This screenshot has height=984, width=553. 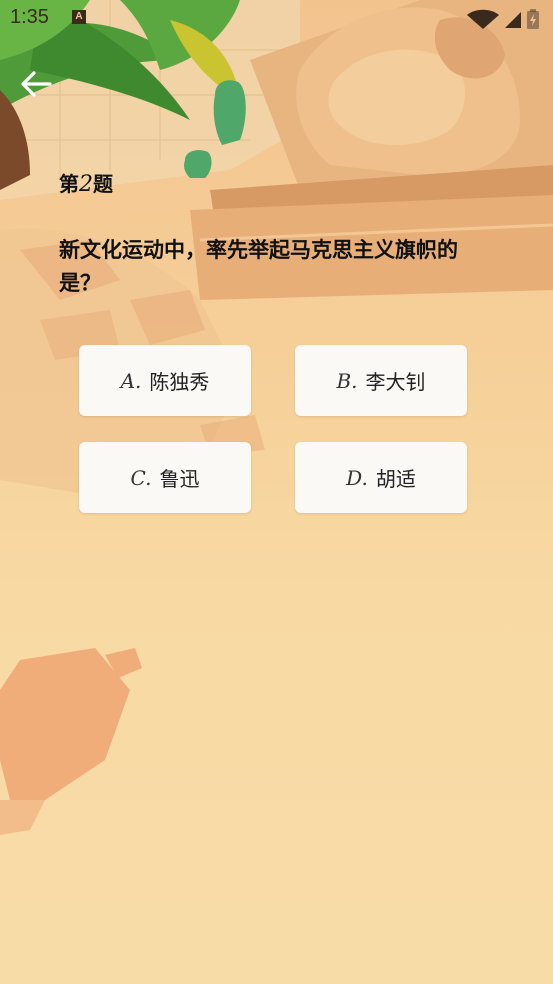 I want to click on status-time: 1:35, so click(x=29, y=17).